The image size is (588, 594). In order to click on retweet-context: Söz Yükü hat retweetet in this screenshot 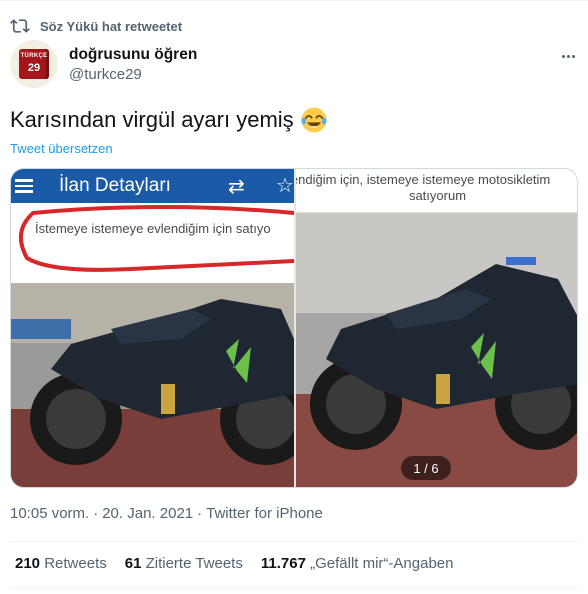, I will do `click(96, 26)`.